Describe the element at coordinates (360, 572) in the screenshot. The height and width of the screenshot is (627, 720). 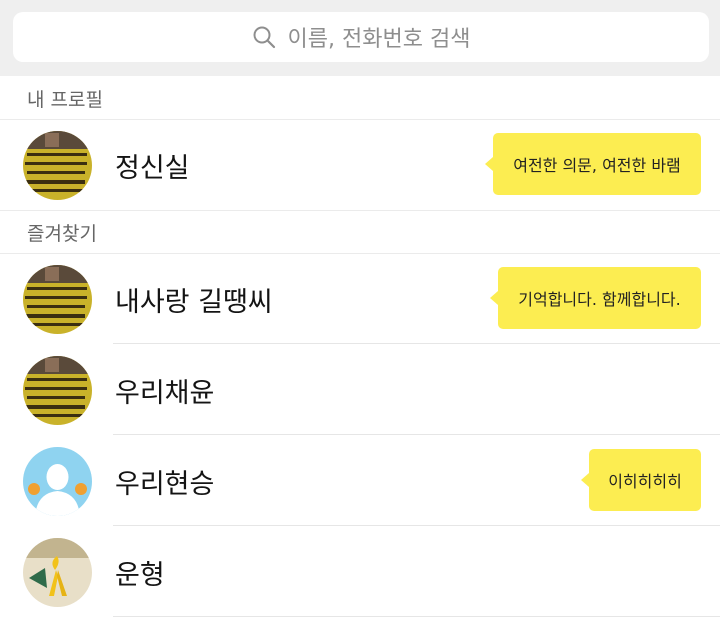
I see `list-item: 운형` at that location.